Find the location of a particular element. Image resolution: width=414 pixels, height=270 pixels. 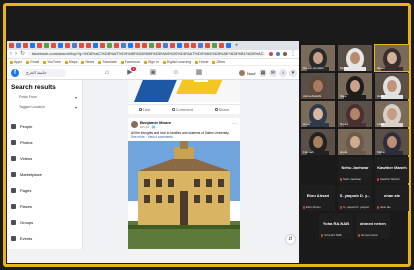

bookmark-item: Facebook is located at coordinates (130, 62).